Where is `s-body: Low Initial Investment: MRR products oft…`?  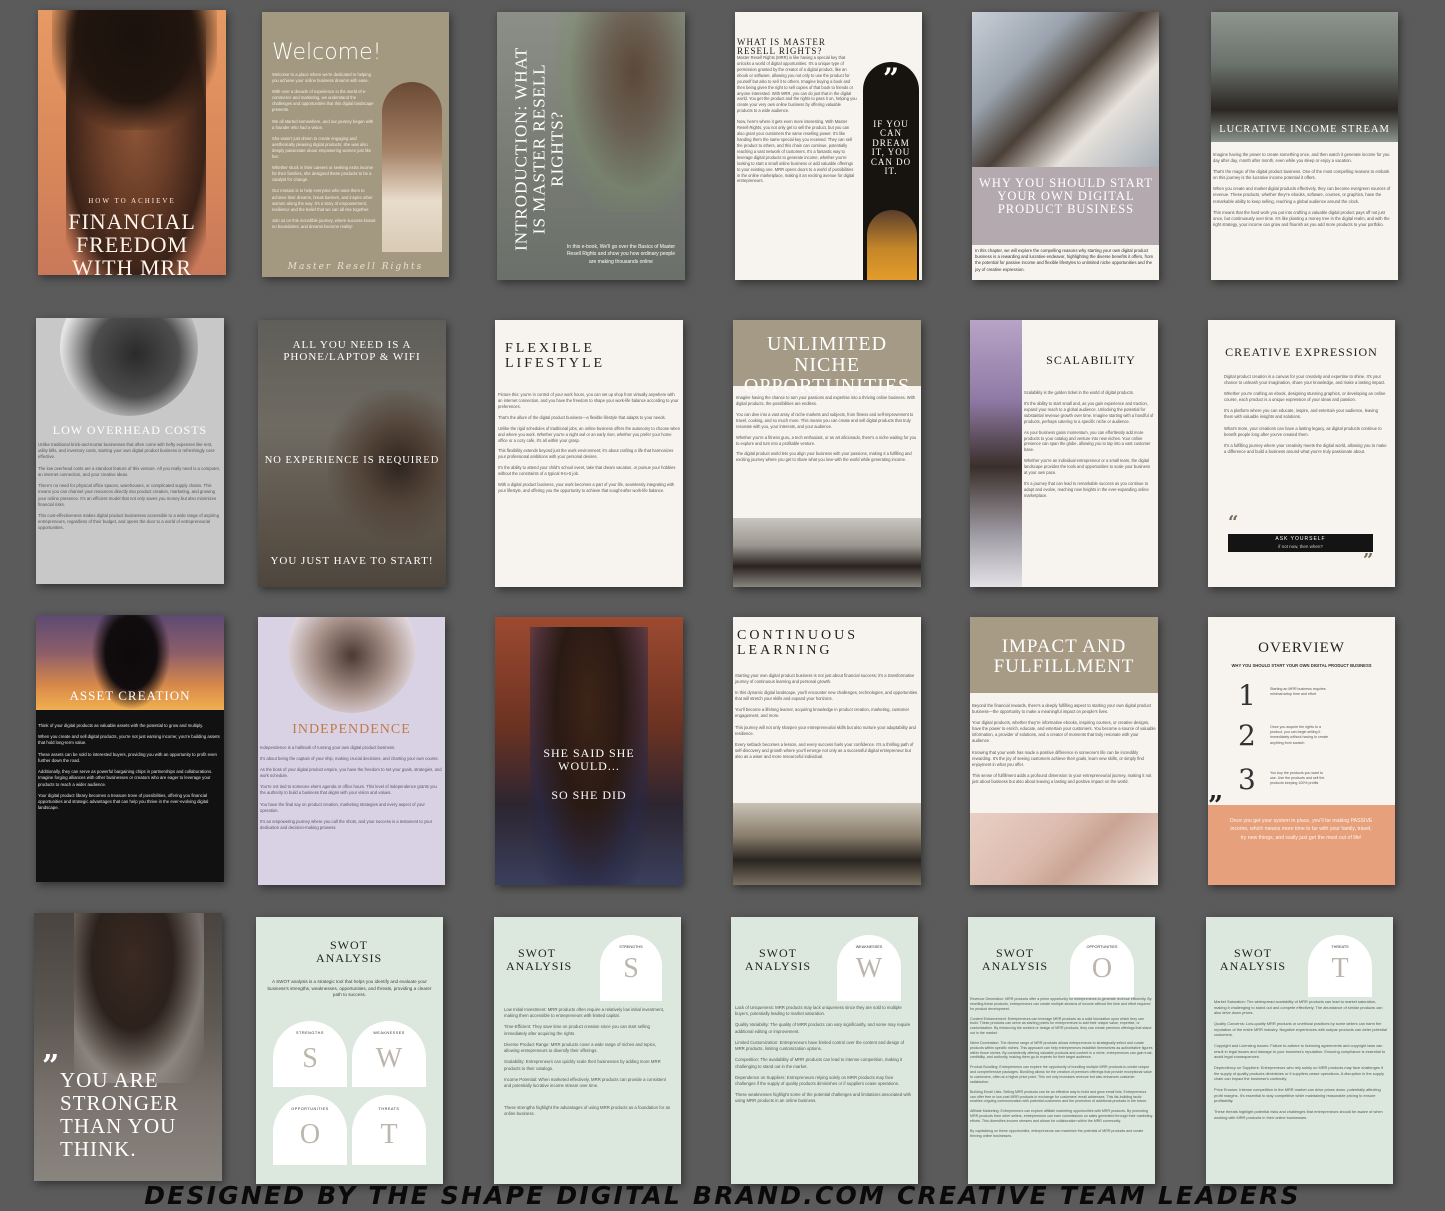
s-body: Low Initial Investment: MRR products oft… is located at coordinates (587, 1062).